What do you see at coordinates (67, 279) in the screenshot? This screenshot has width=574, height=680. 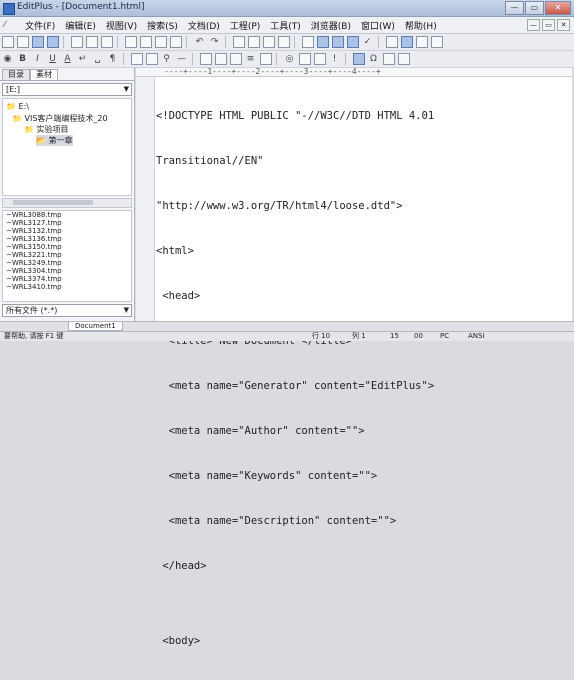 I see `file-item: ~WRL3374.tmp` at bounding box center [67, 279].